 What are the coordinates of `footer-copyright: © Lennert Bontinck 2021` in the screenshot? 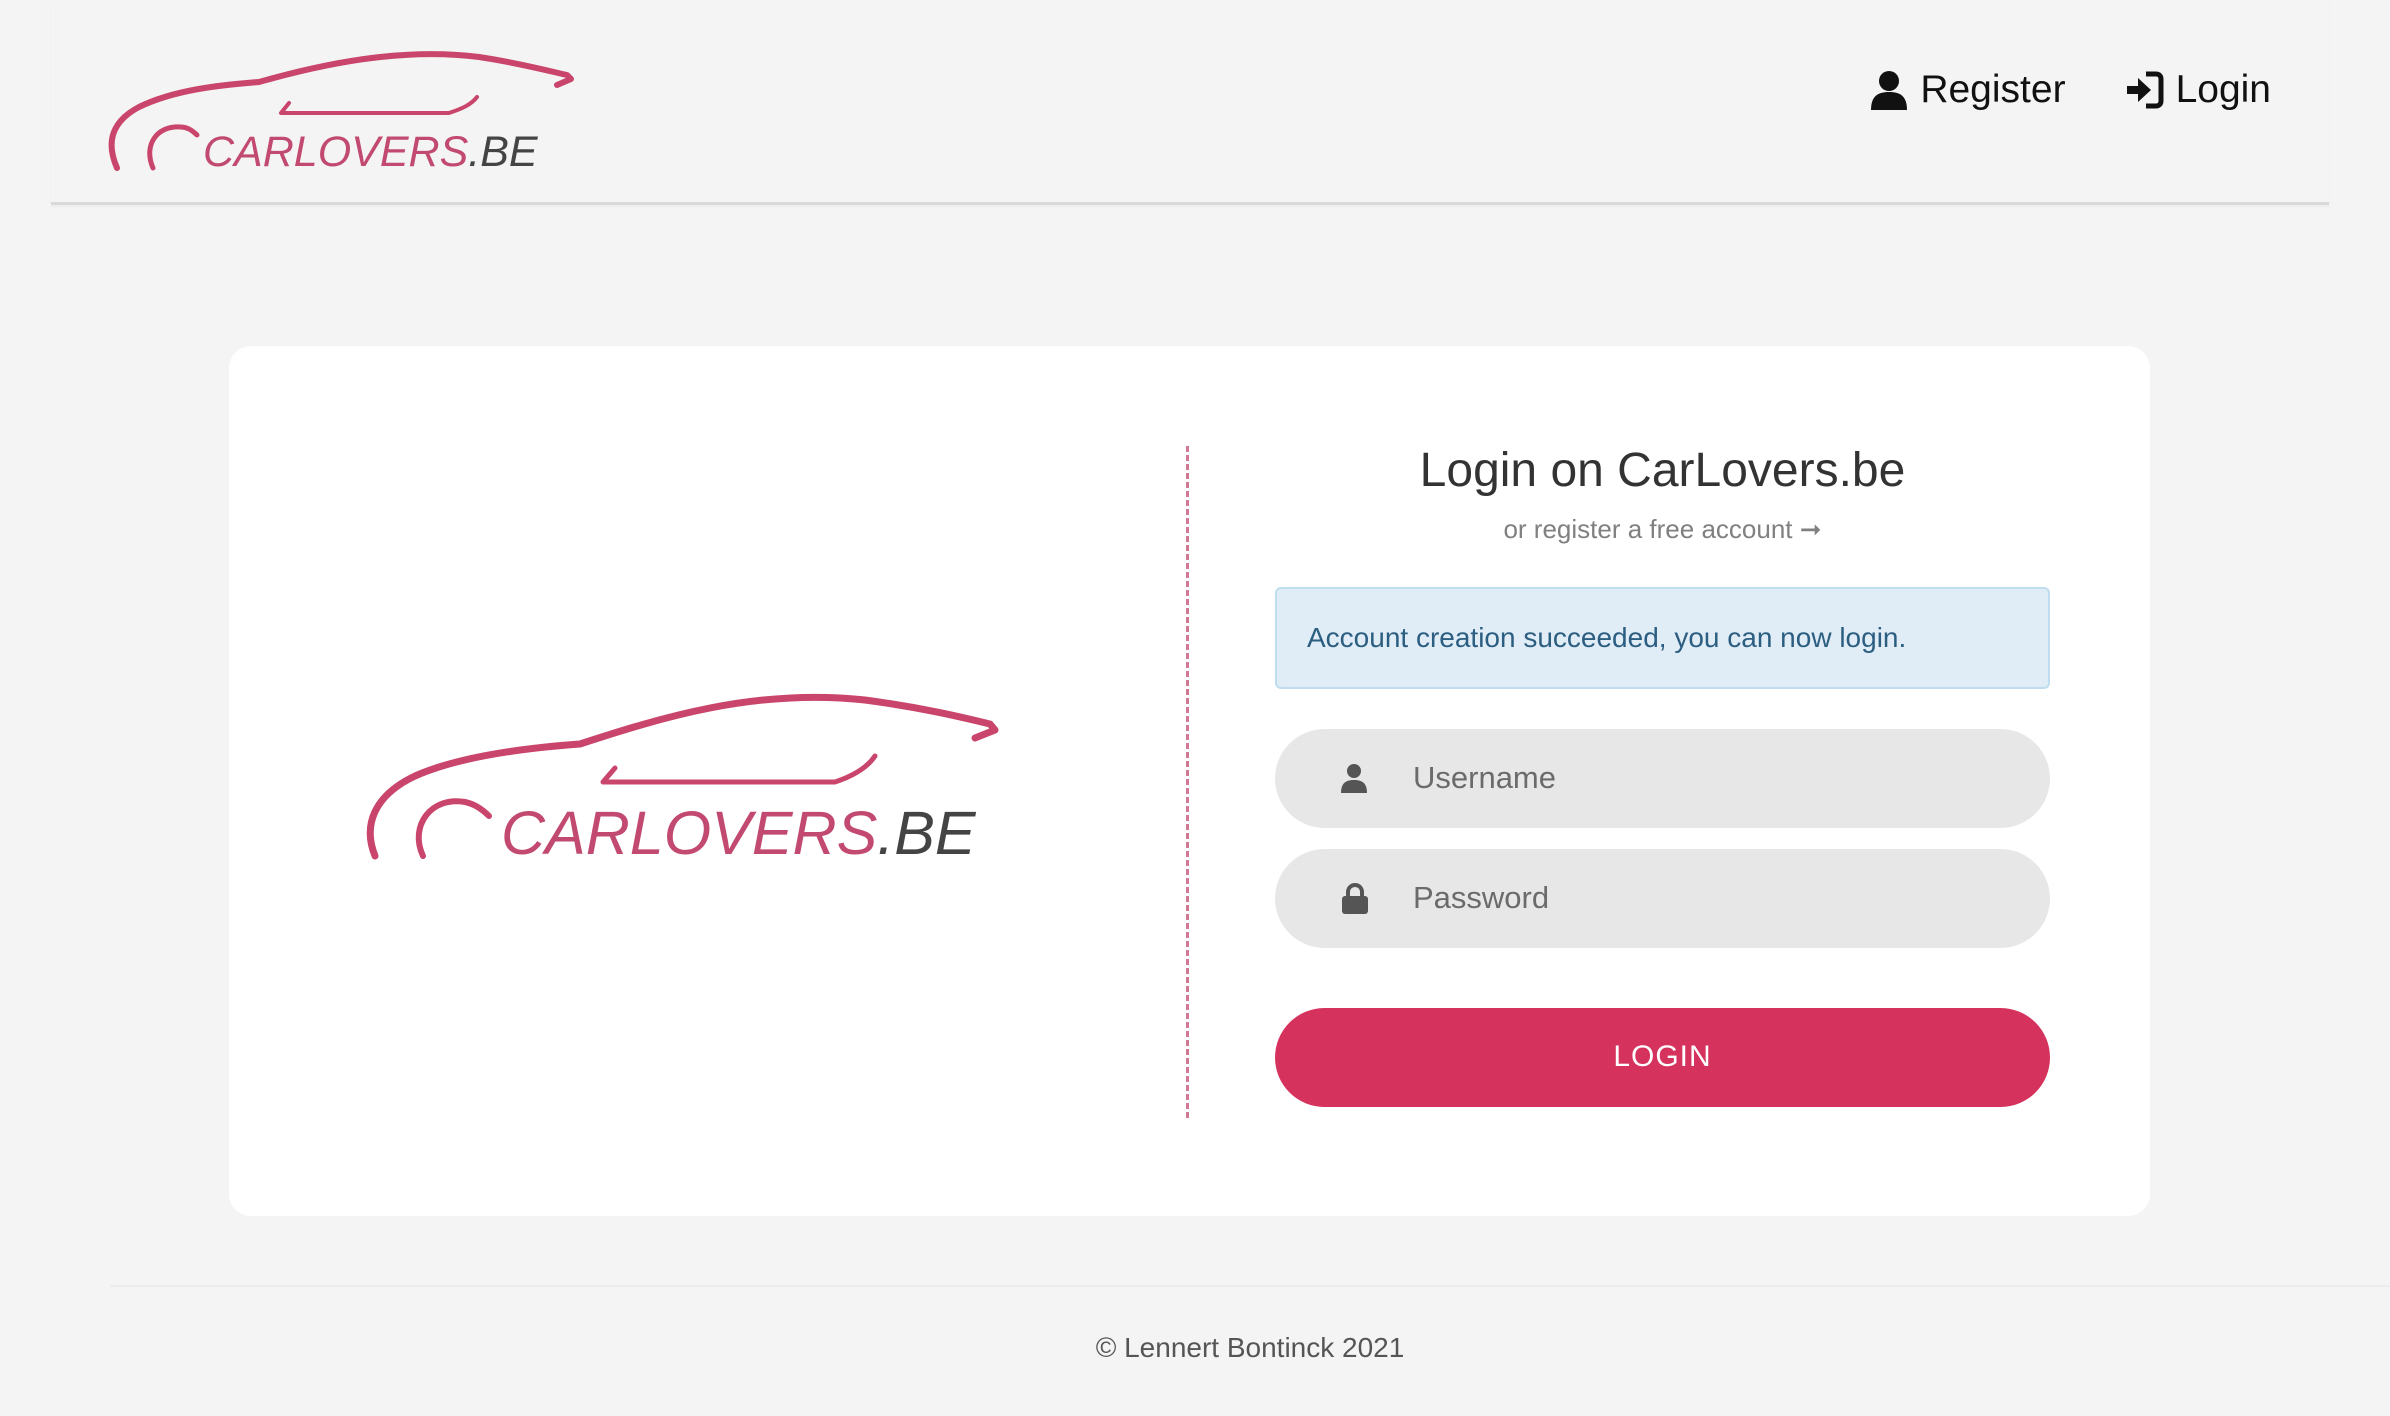 It's located at (1250, 1347).